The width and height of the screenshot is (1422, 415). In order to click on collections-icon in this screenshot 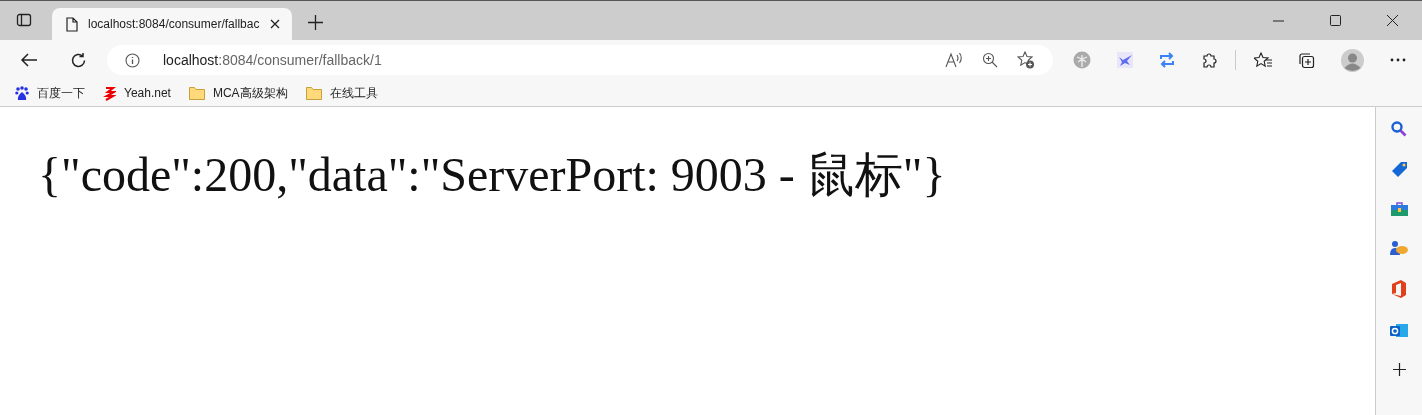, I will do `click(1306, 60)`.